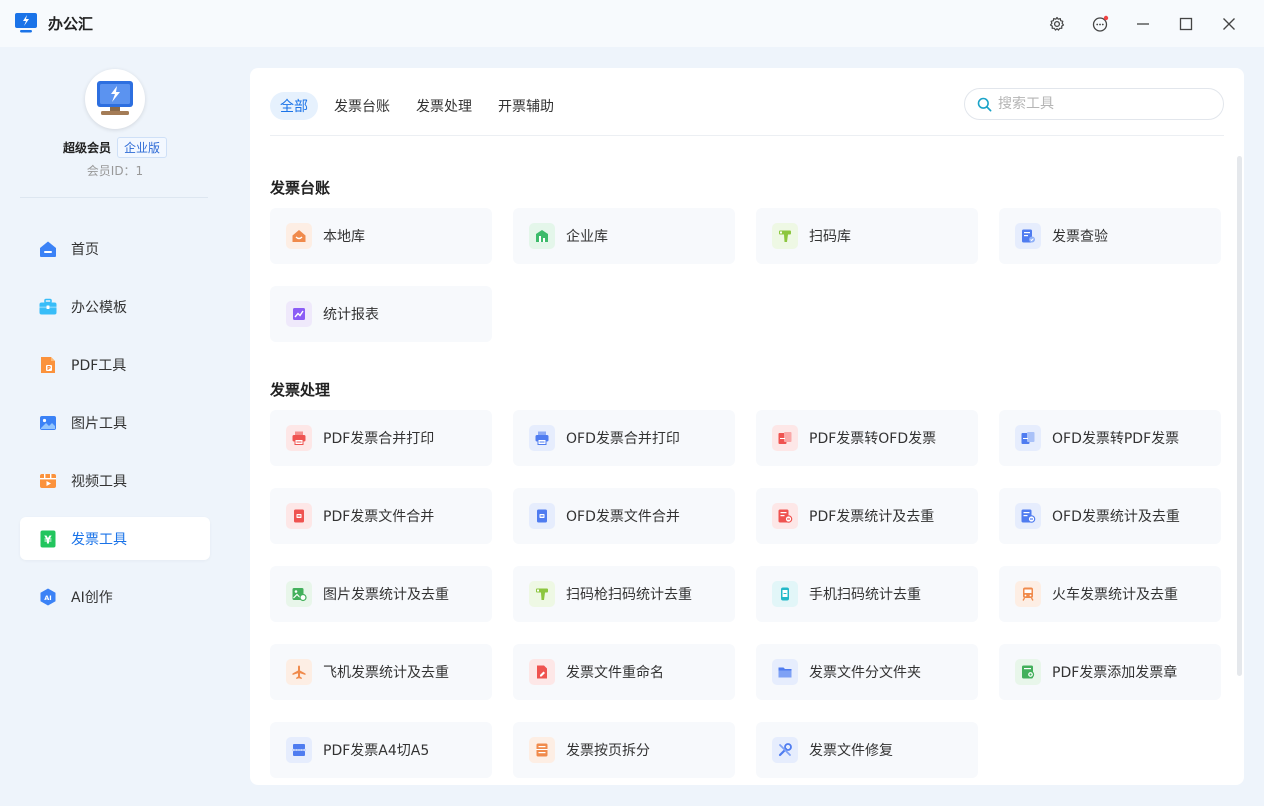 This screenshot has height=806, width=1264. I want to click on sidebar-item-office-templates: 办公模板, so click(115, 306).